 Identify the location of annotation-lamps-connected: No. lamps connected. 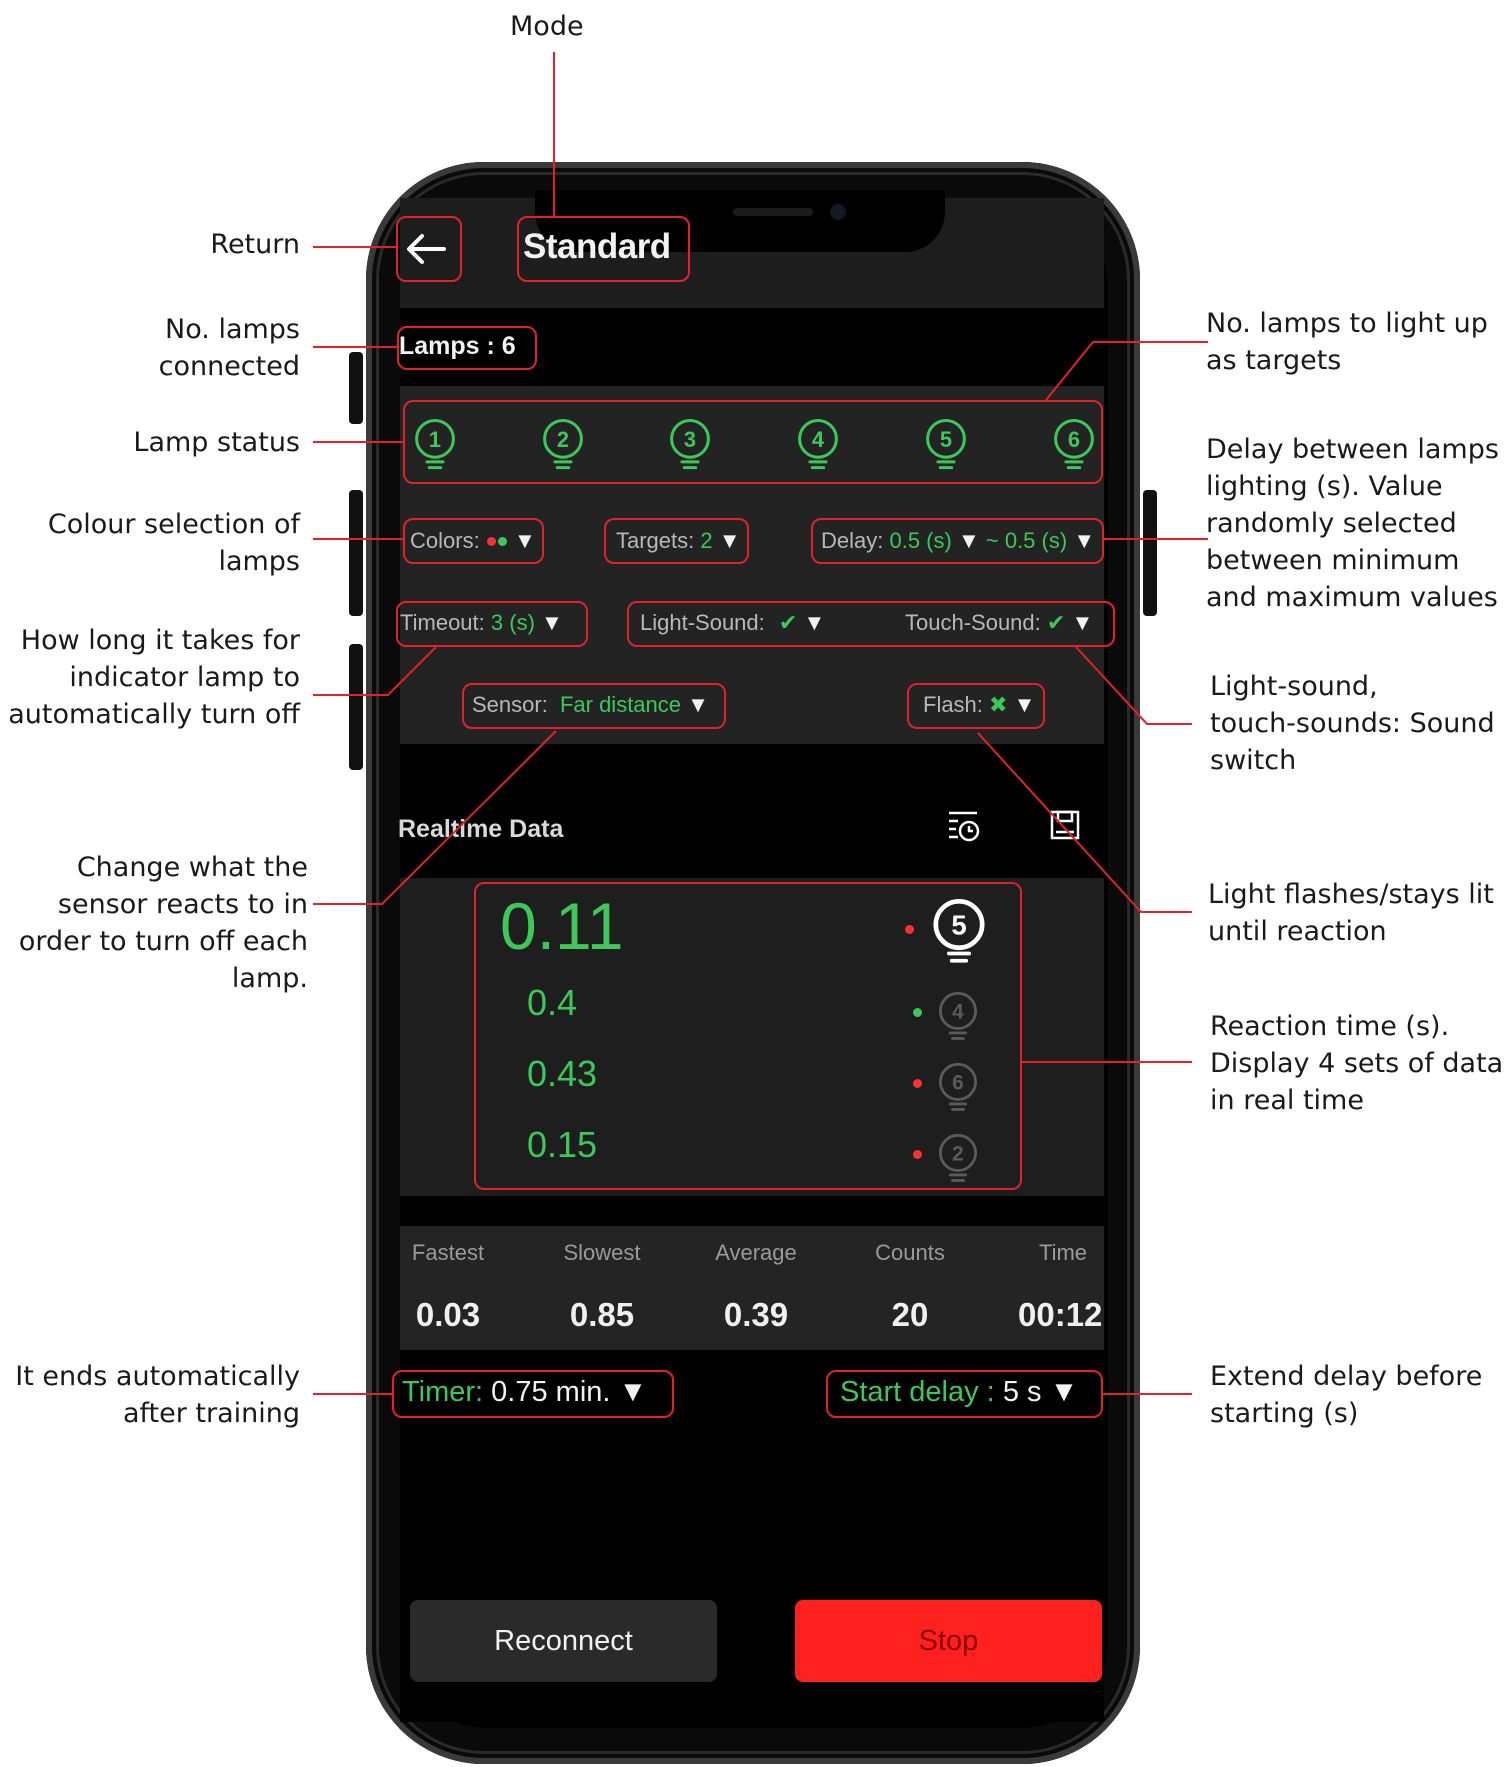
(229, 348).